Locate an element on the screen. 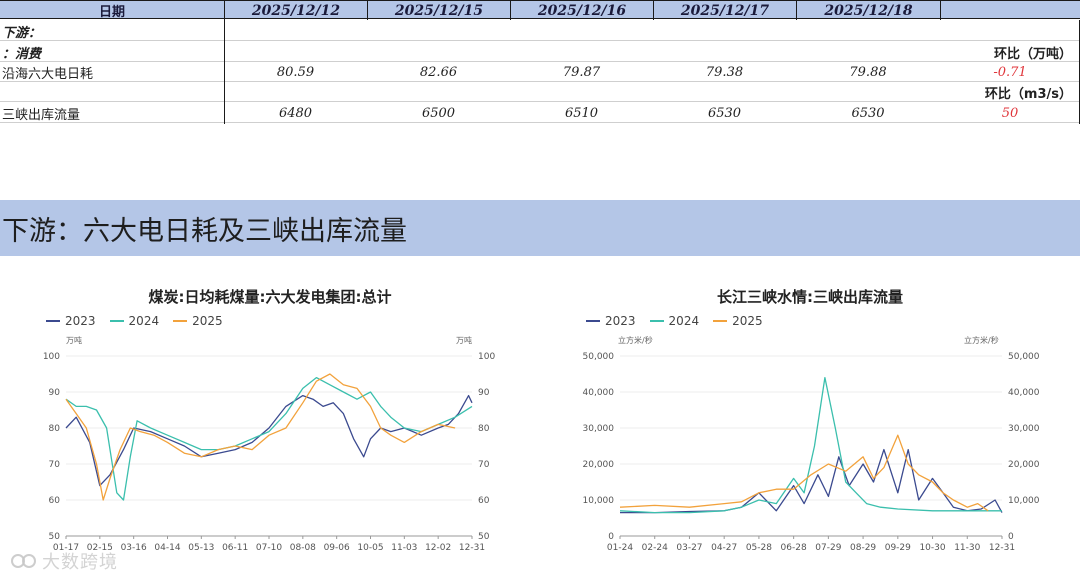  date-header-label: 日期 is located at coordinates (111, 12).